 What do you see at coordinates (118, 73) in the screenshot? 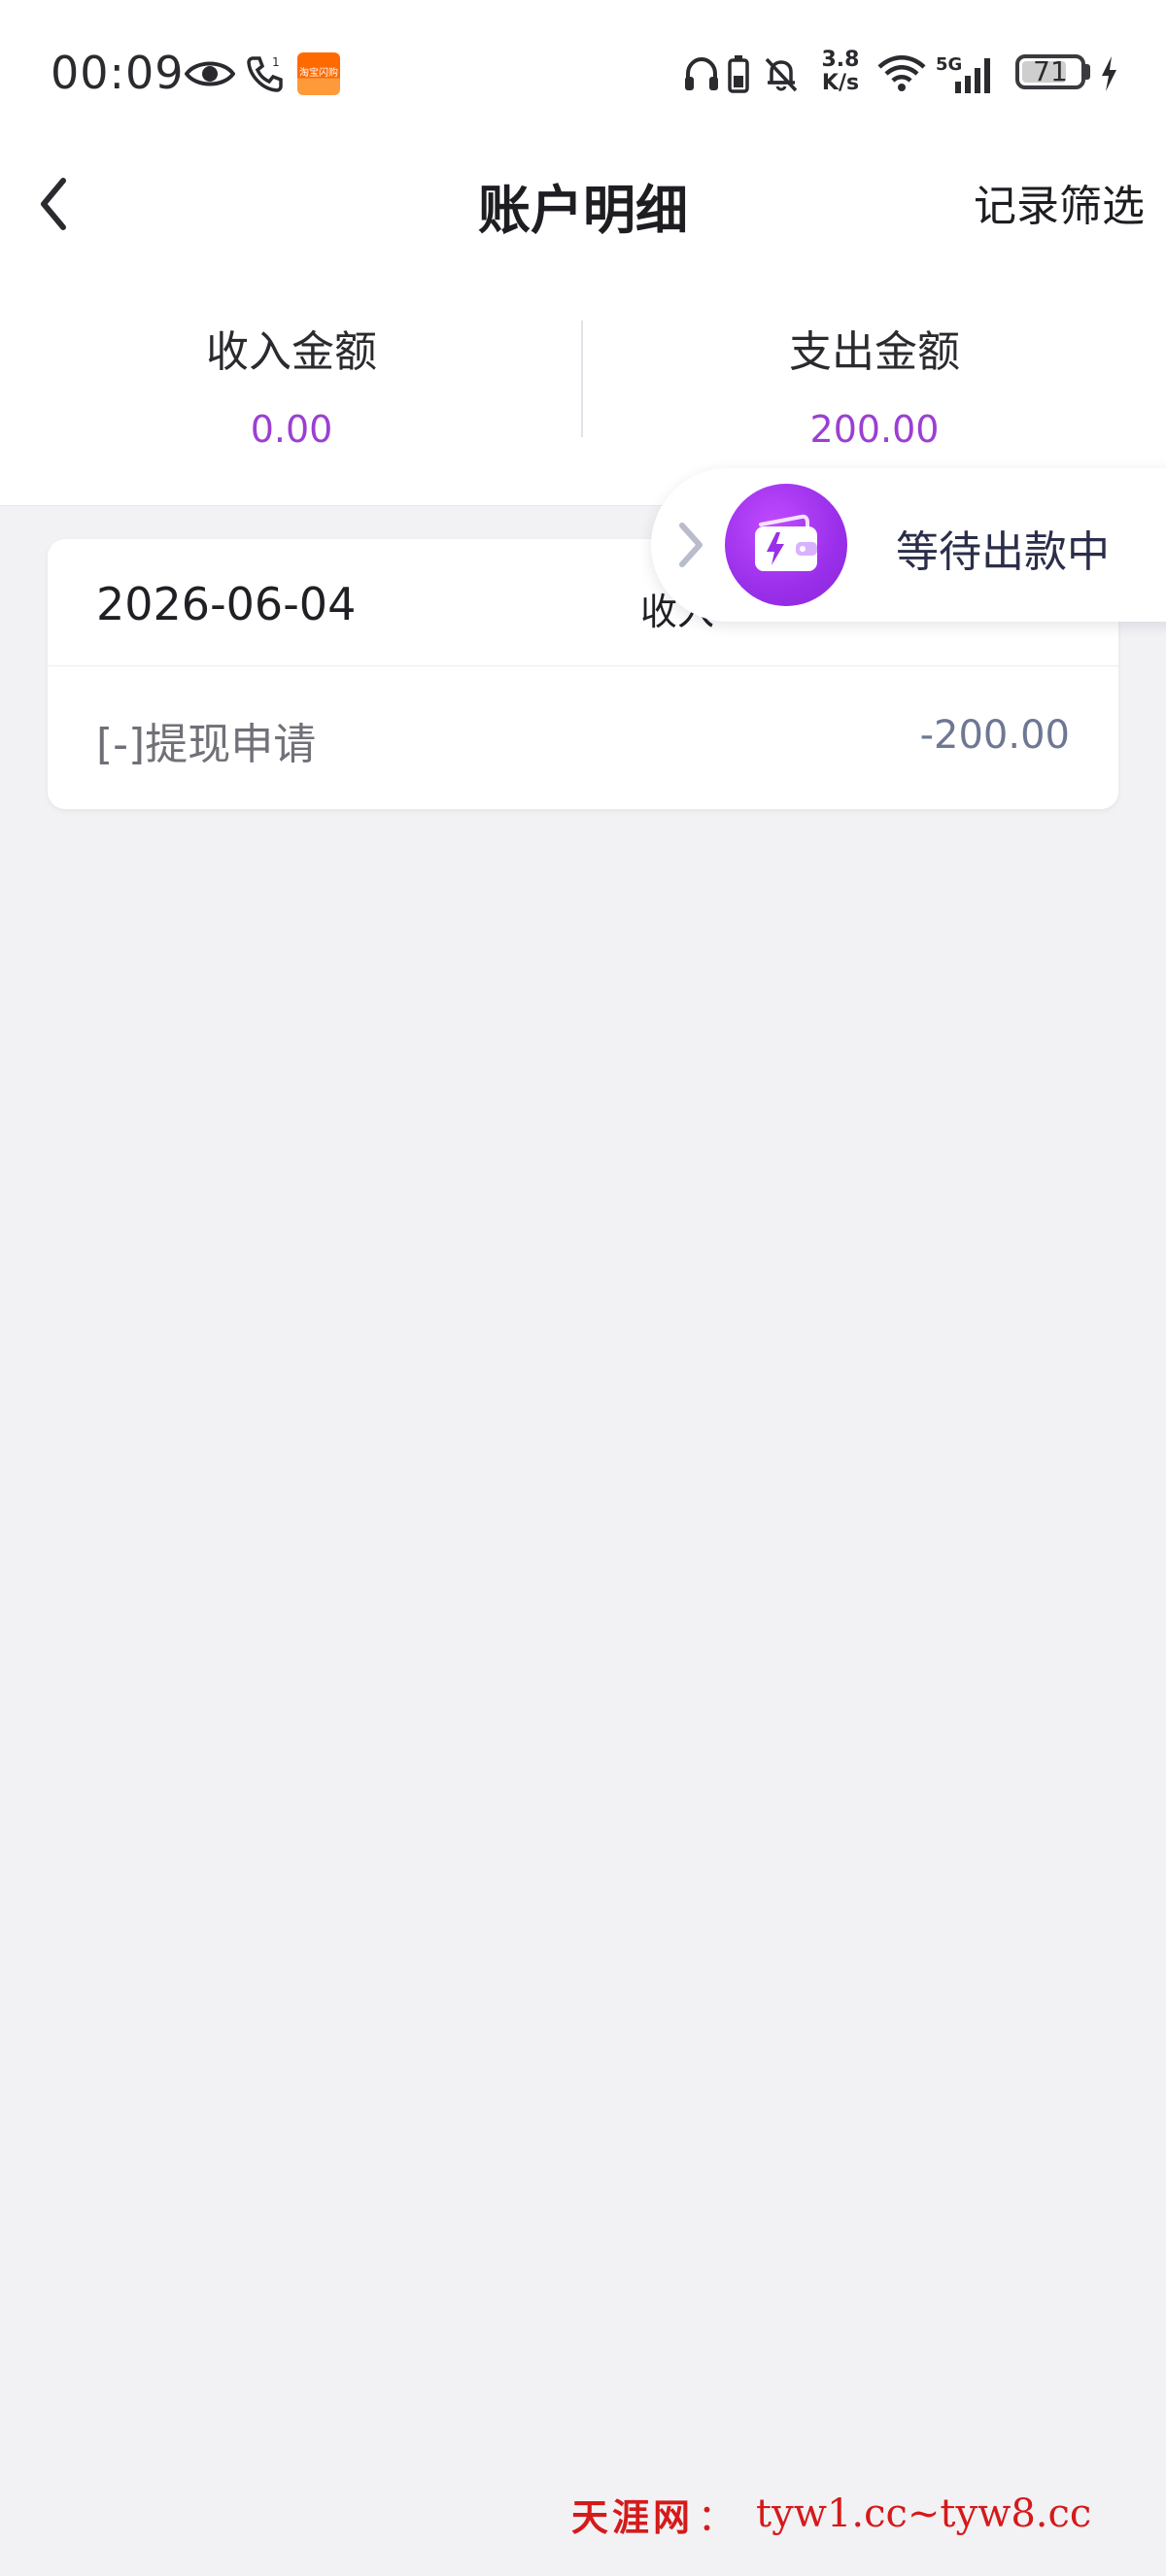
I see `status-time: 00:09` at bounding box center [118, 73].